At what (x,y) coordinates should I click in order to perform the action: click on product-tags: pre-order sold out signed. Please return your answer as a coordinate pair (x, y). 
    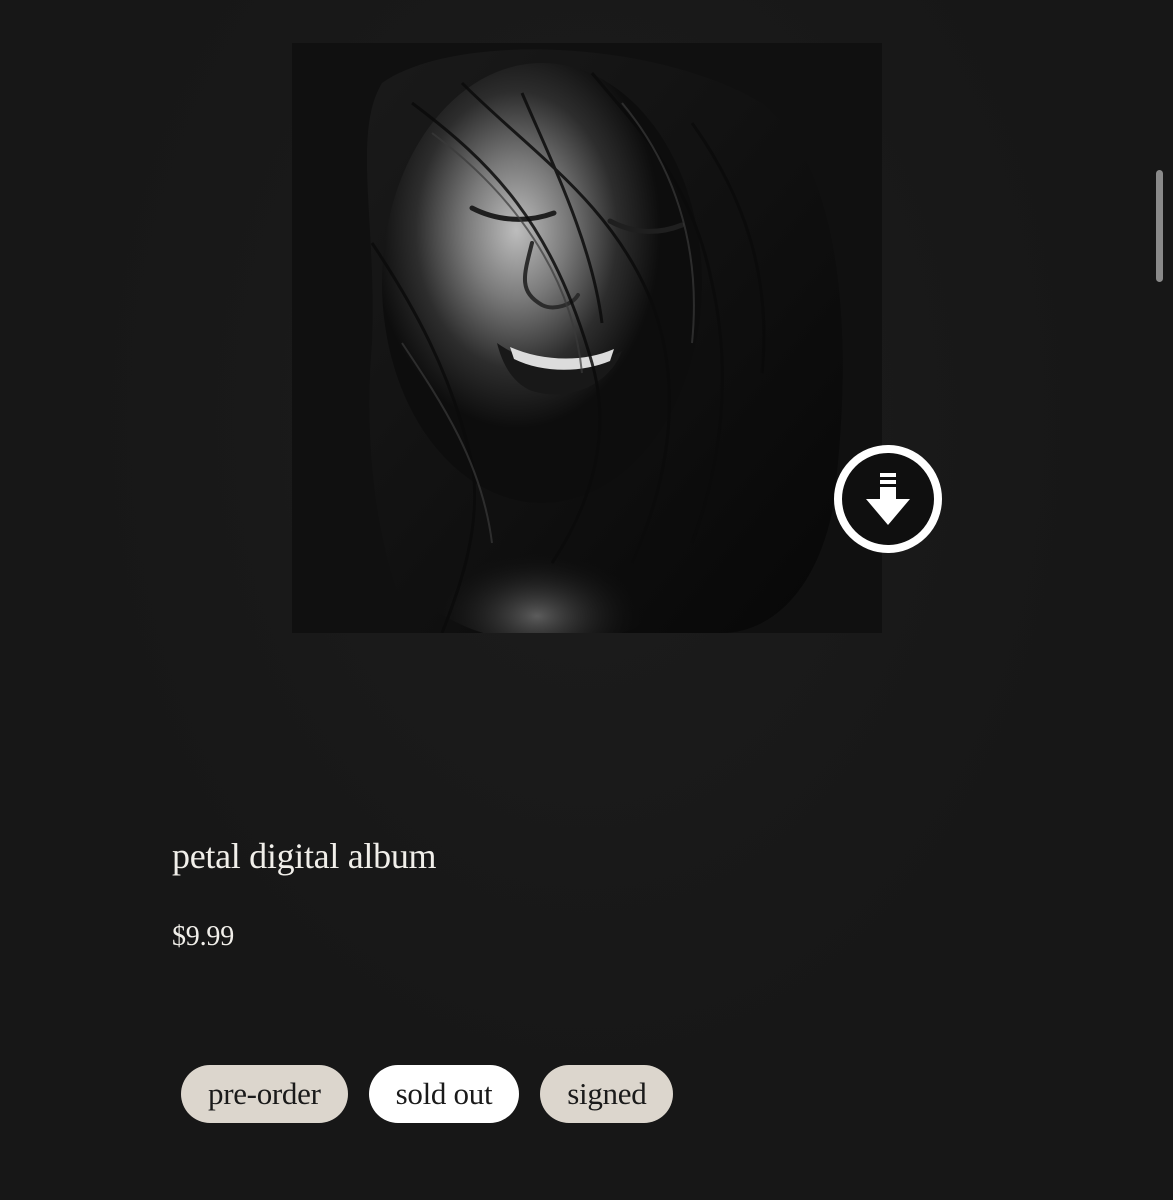
    Looking at the image, I should click on (427, 1094).